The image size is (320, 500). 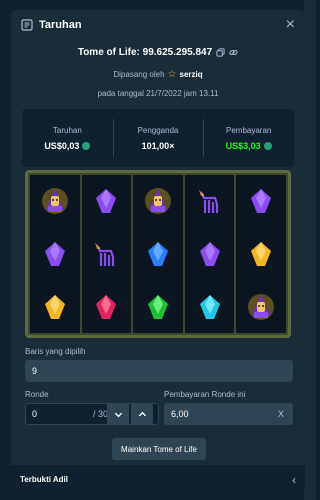 What do you see at coordinates (281, 414) in the screenshot?
I see `clear-icon: X` at bounding box center [281, 414].